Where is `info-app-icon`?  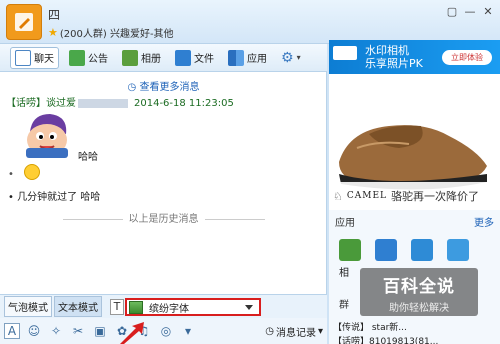
info-app-icon is located at coordinates (458, 250).